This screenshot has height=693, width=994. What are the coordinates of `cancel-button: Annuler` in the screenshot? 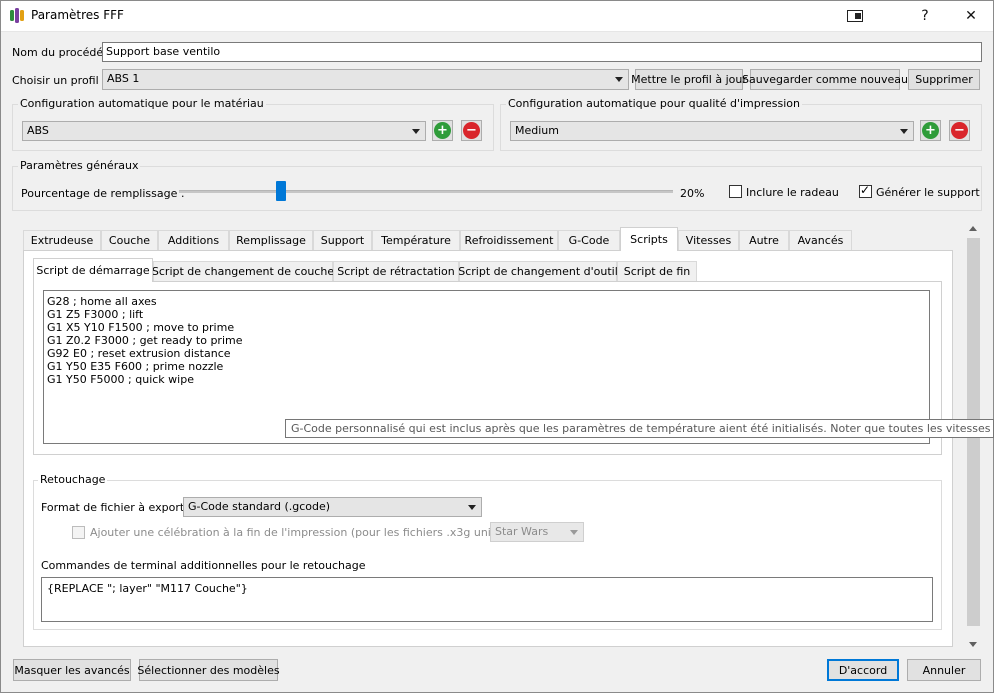 It's located at (944, 670).